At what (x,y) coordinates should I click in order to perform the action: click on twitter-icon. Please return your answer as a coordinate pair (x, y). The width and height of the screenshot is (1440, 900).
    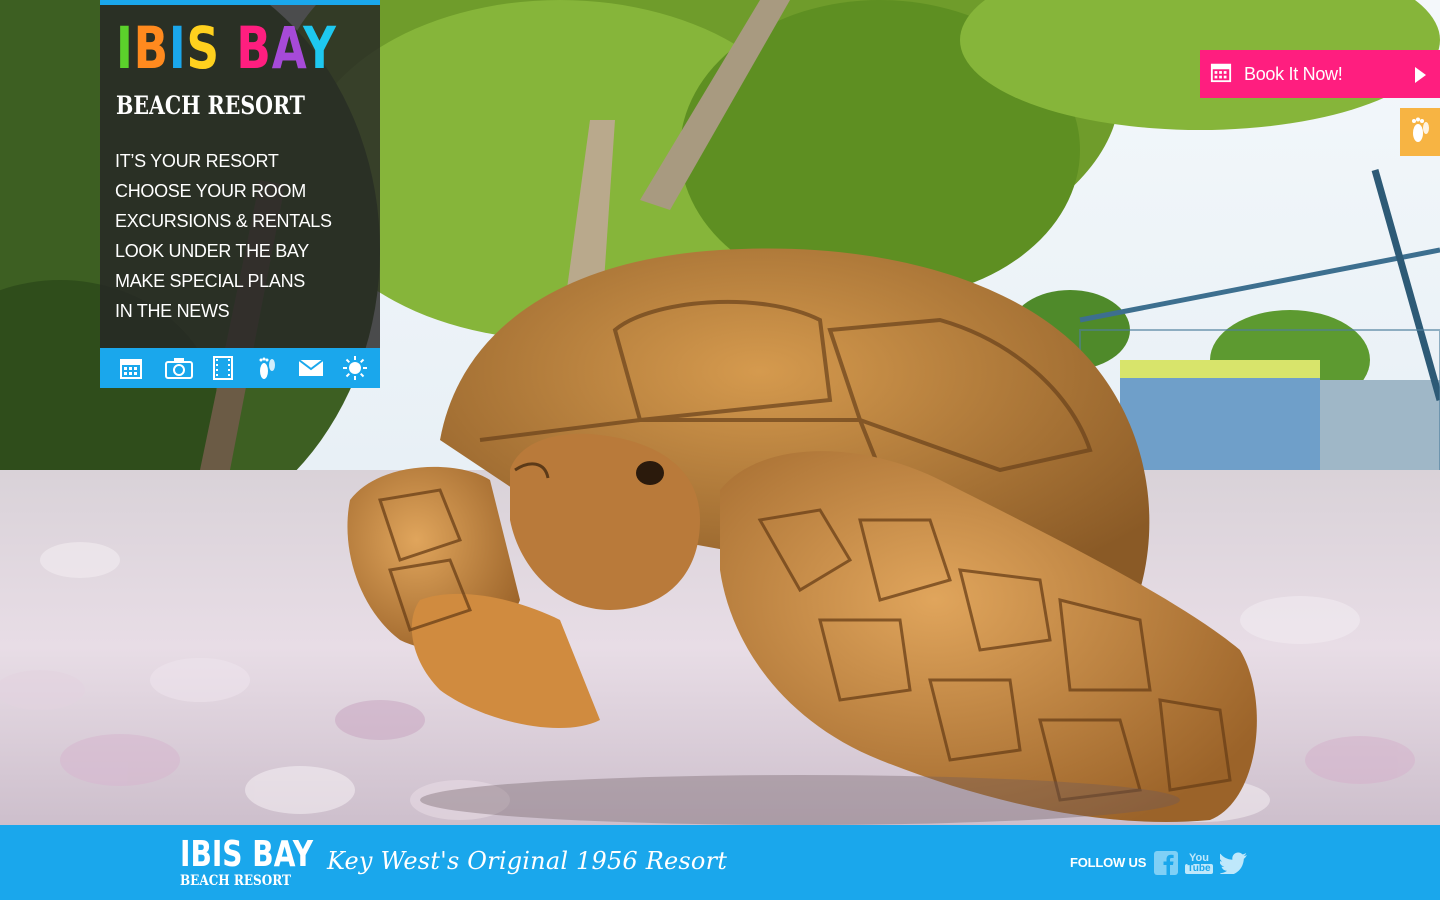
    Looking at the image, I should click on (1234, 863).